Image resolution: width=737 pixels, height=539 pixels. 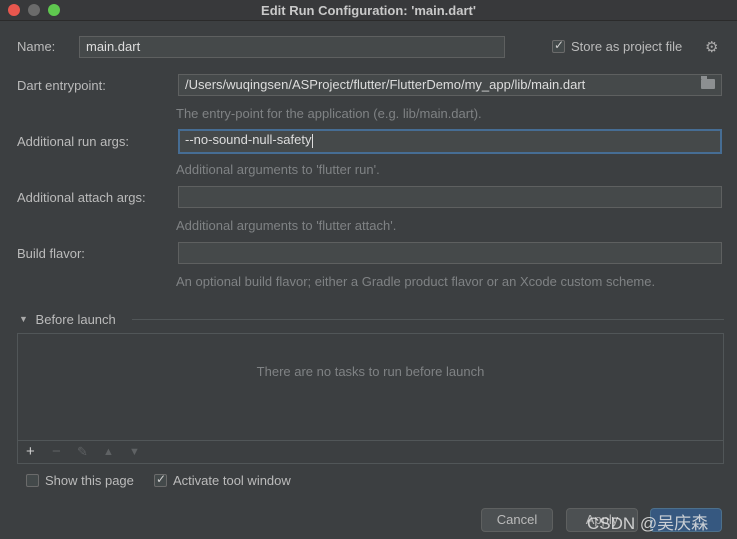 I want to click on name-label: Name:, so click(x=36, y=46).